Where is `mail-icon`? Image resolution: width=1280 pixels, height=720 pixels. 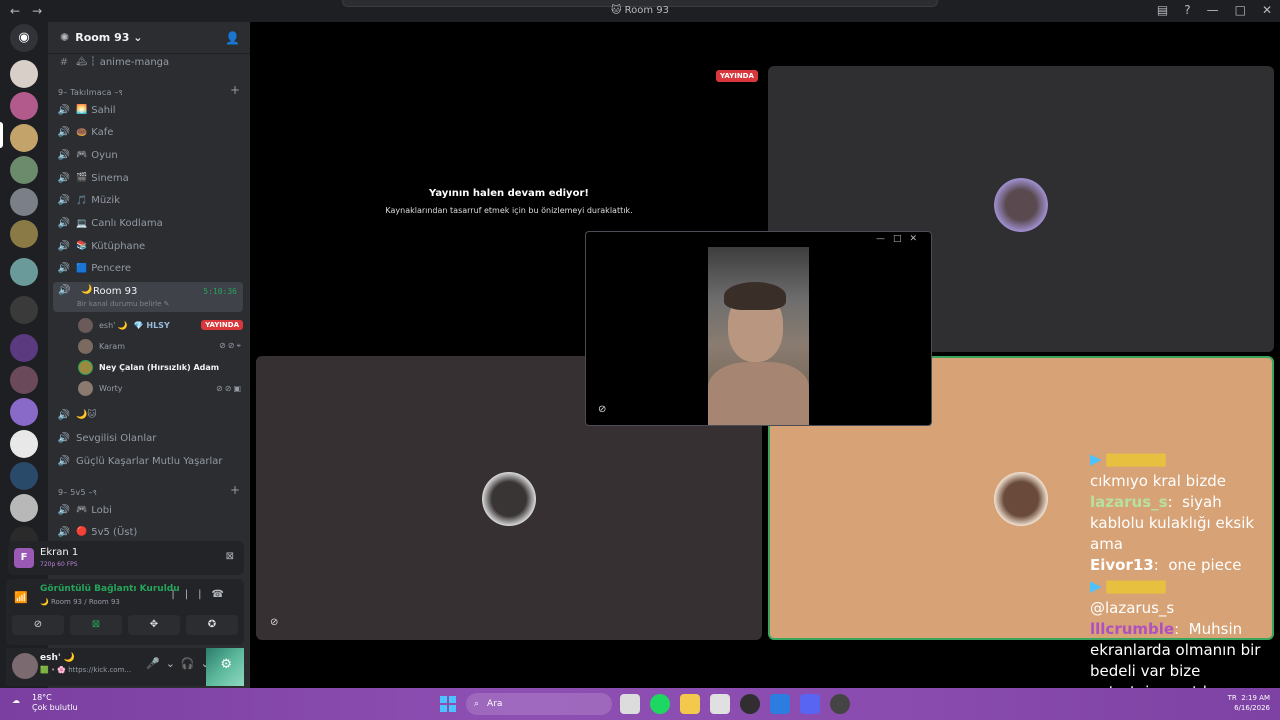 mail-icon is located at coordinates (780, 704).